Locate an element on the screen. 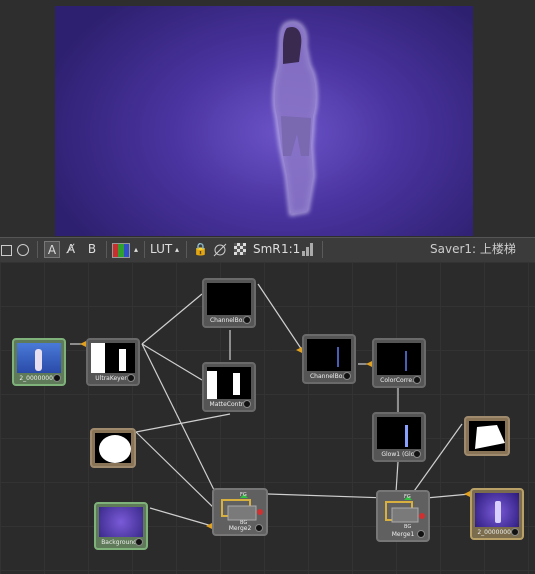 The width and height of the screenshot is (535, 574). viewer-toolbar: A A̸ B ▴ LUT ▴ 🔒 SmR 1:1 Saver1: 上楼梯 is located at coordinates (267, 250).